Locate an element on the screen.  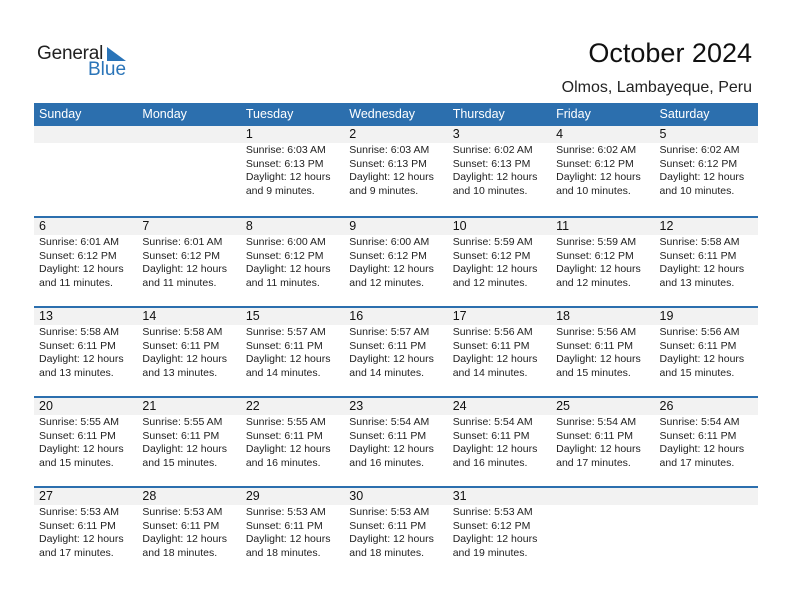
sunrise-text: Sunrise: 6:00 AM is located at coordinates (285, 242).